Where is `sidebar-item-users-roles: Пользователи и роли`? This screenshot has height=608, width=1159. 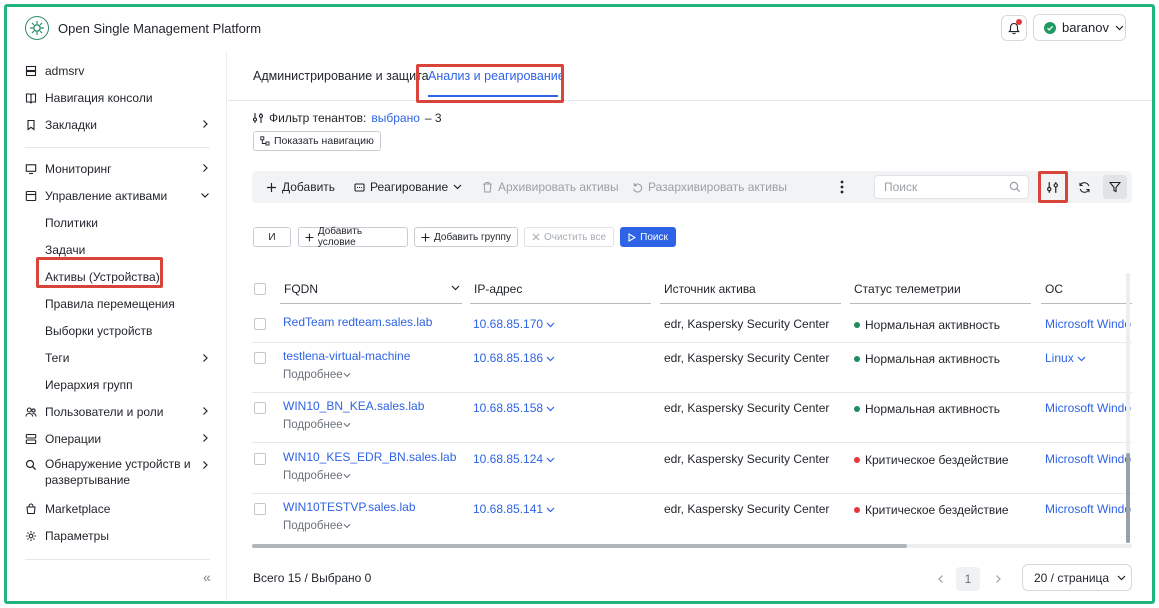 sidebar-item-users-roles: Пользователи и роли is located at coordinates (117, 412).